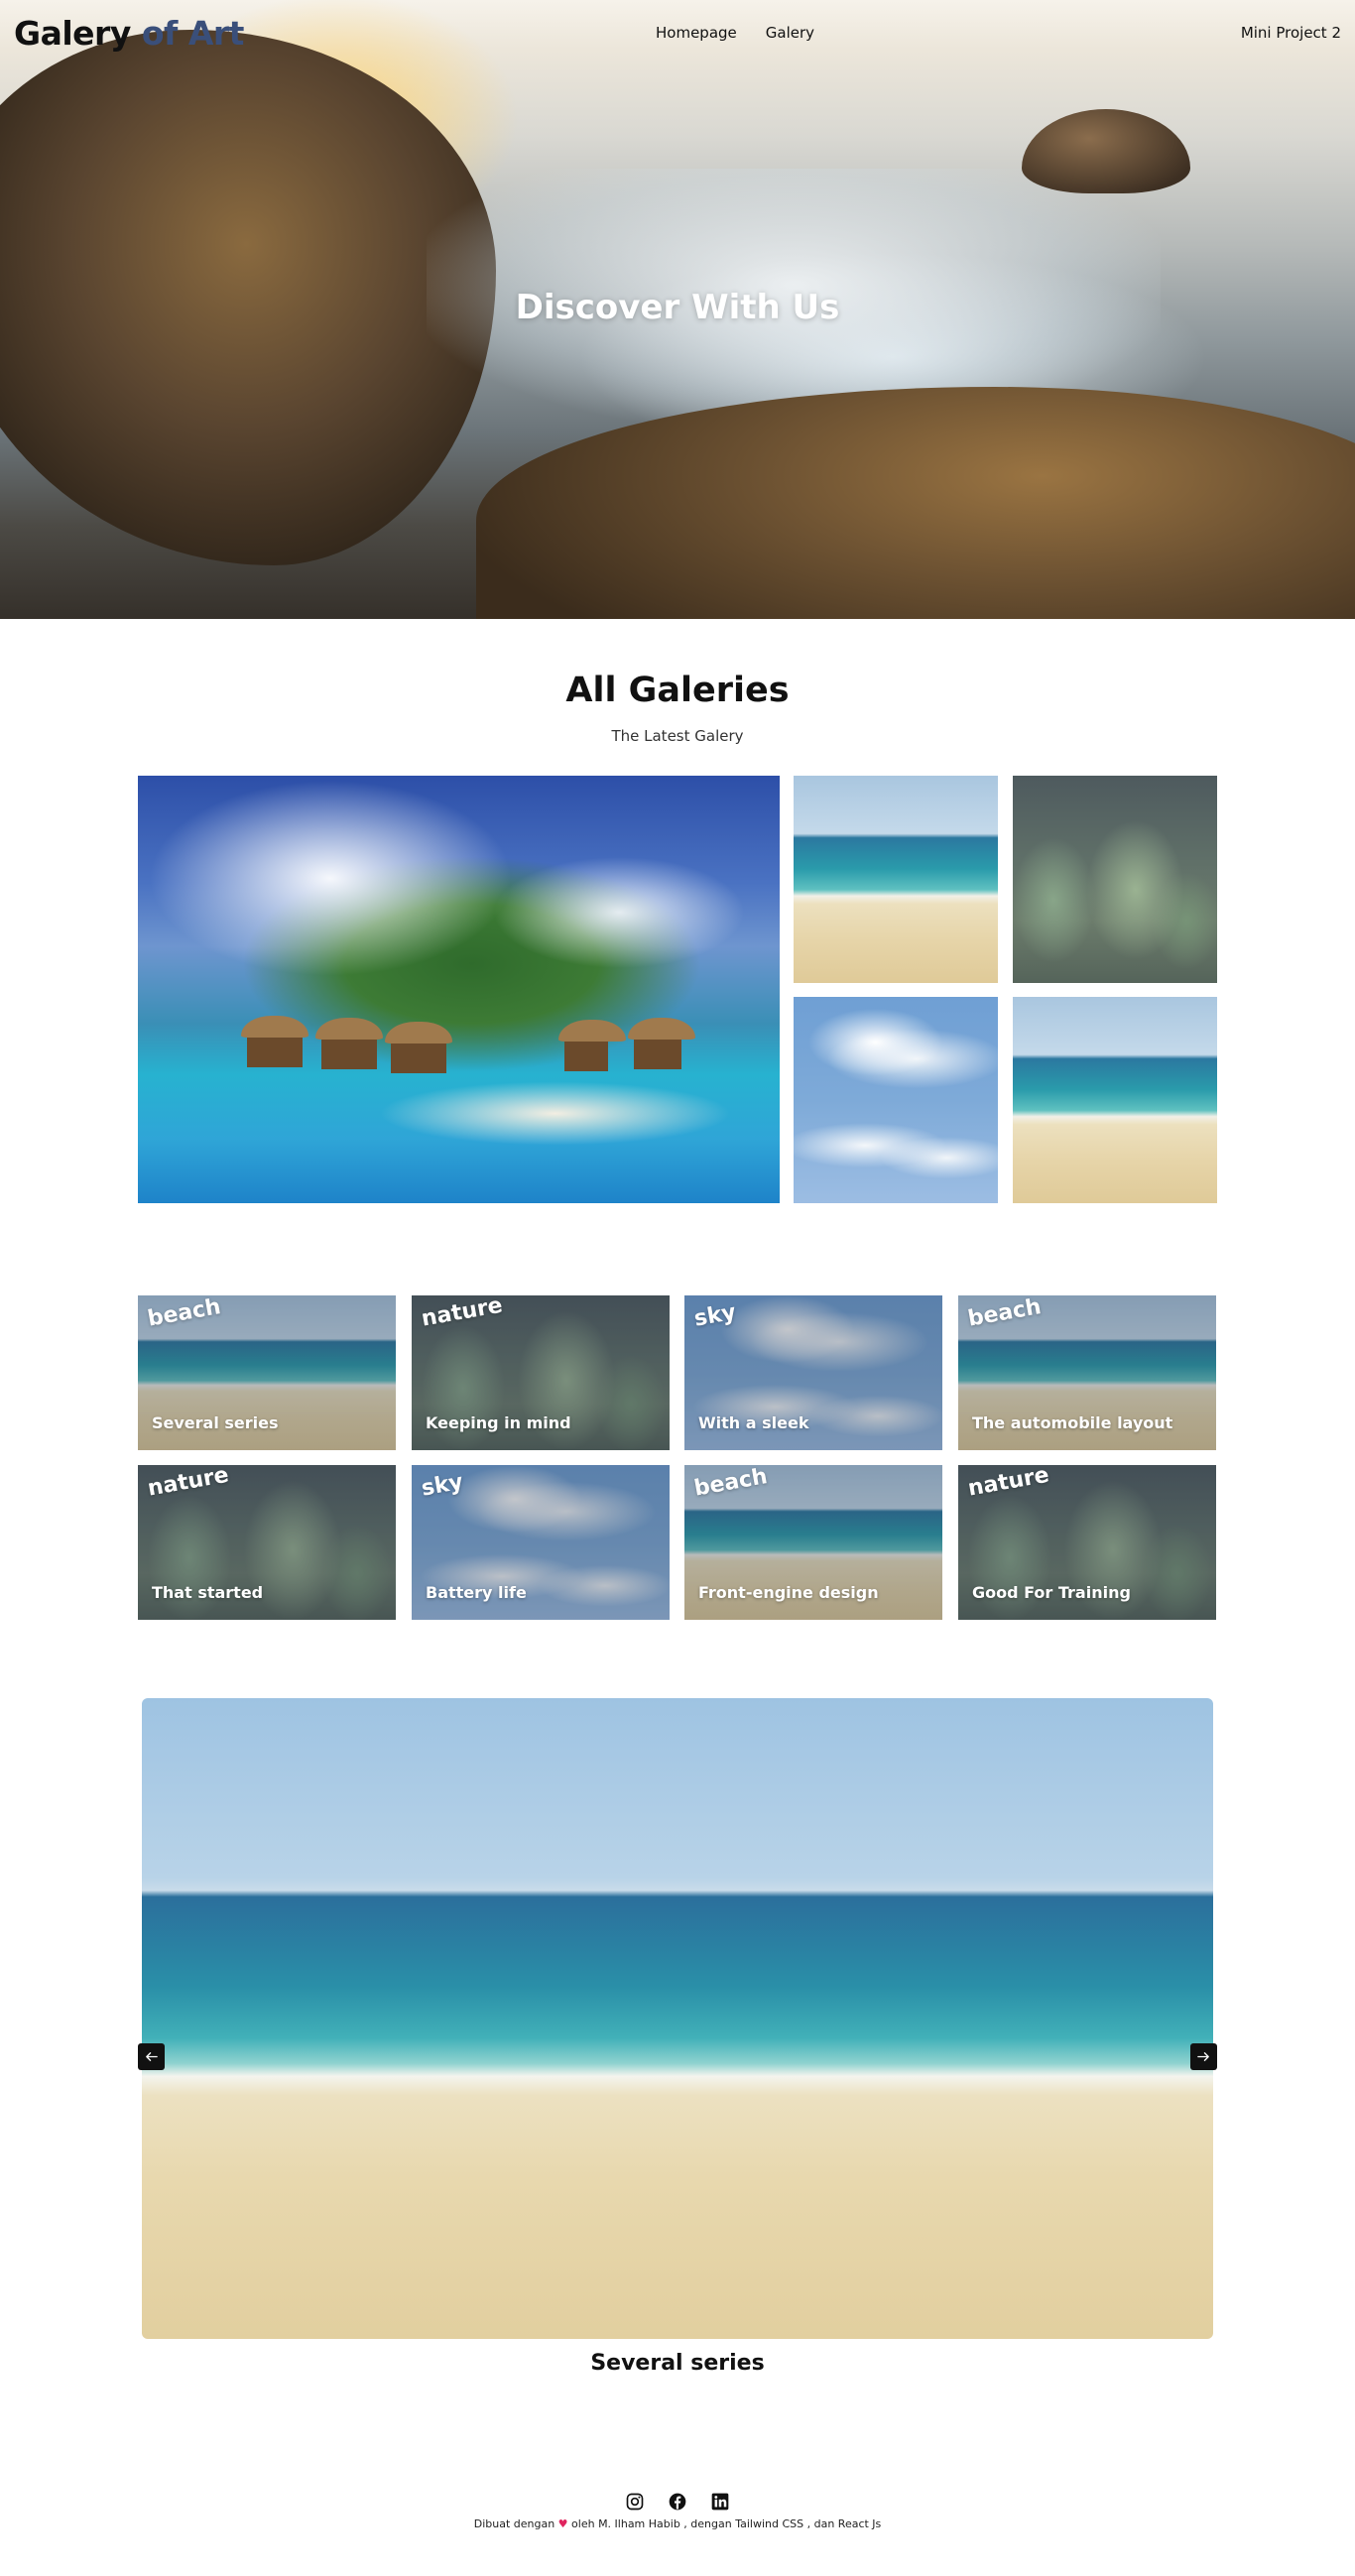 This screenshot has height=2576, width=1355. What do you see at coordinates (677, 2363) in the screenshot?
I see `carousel-caption: Several series` at bounding box center [677, 2363].